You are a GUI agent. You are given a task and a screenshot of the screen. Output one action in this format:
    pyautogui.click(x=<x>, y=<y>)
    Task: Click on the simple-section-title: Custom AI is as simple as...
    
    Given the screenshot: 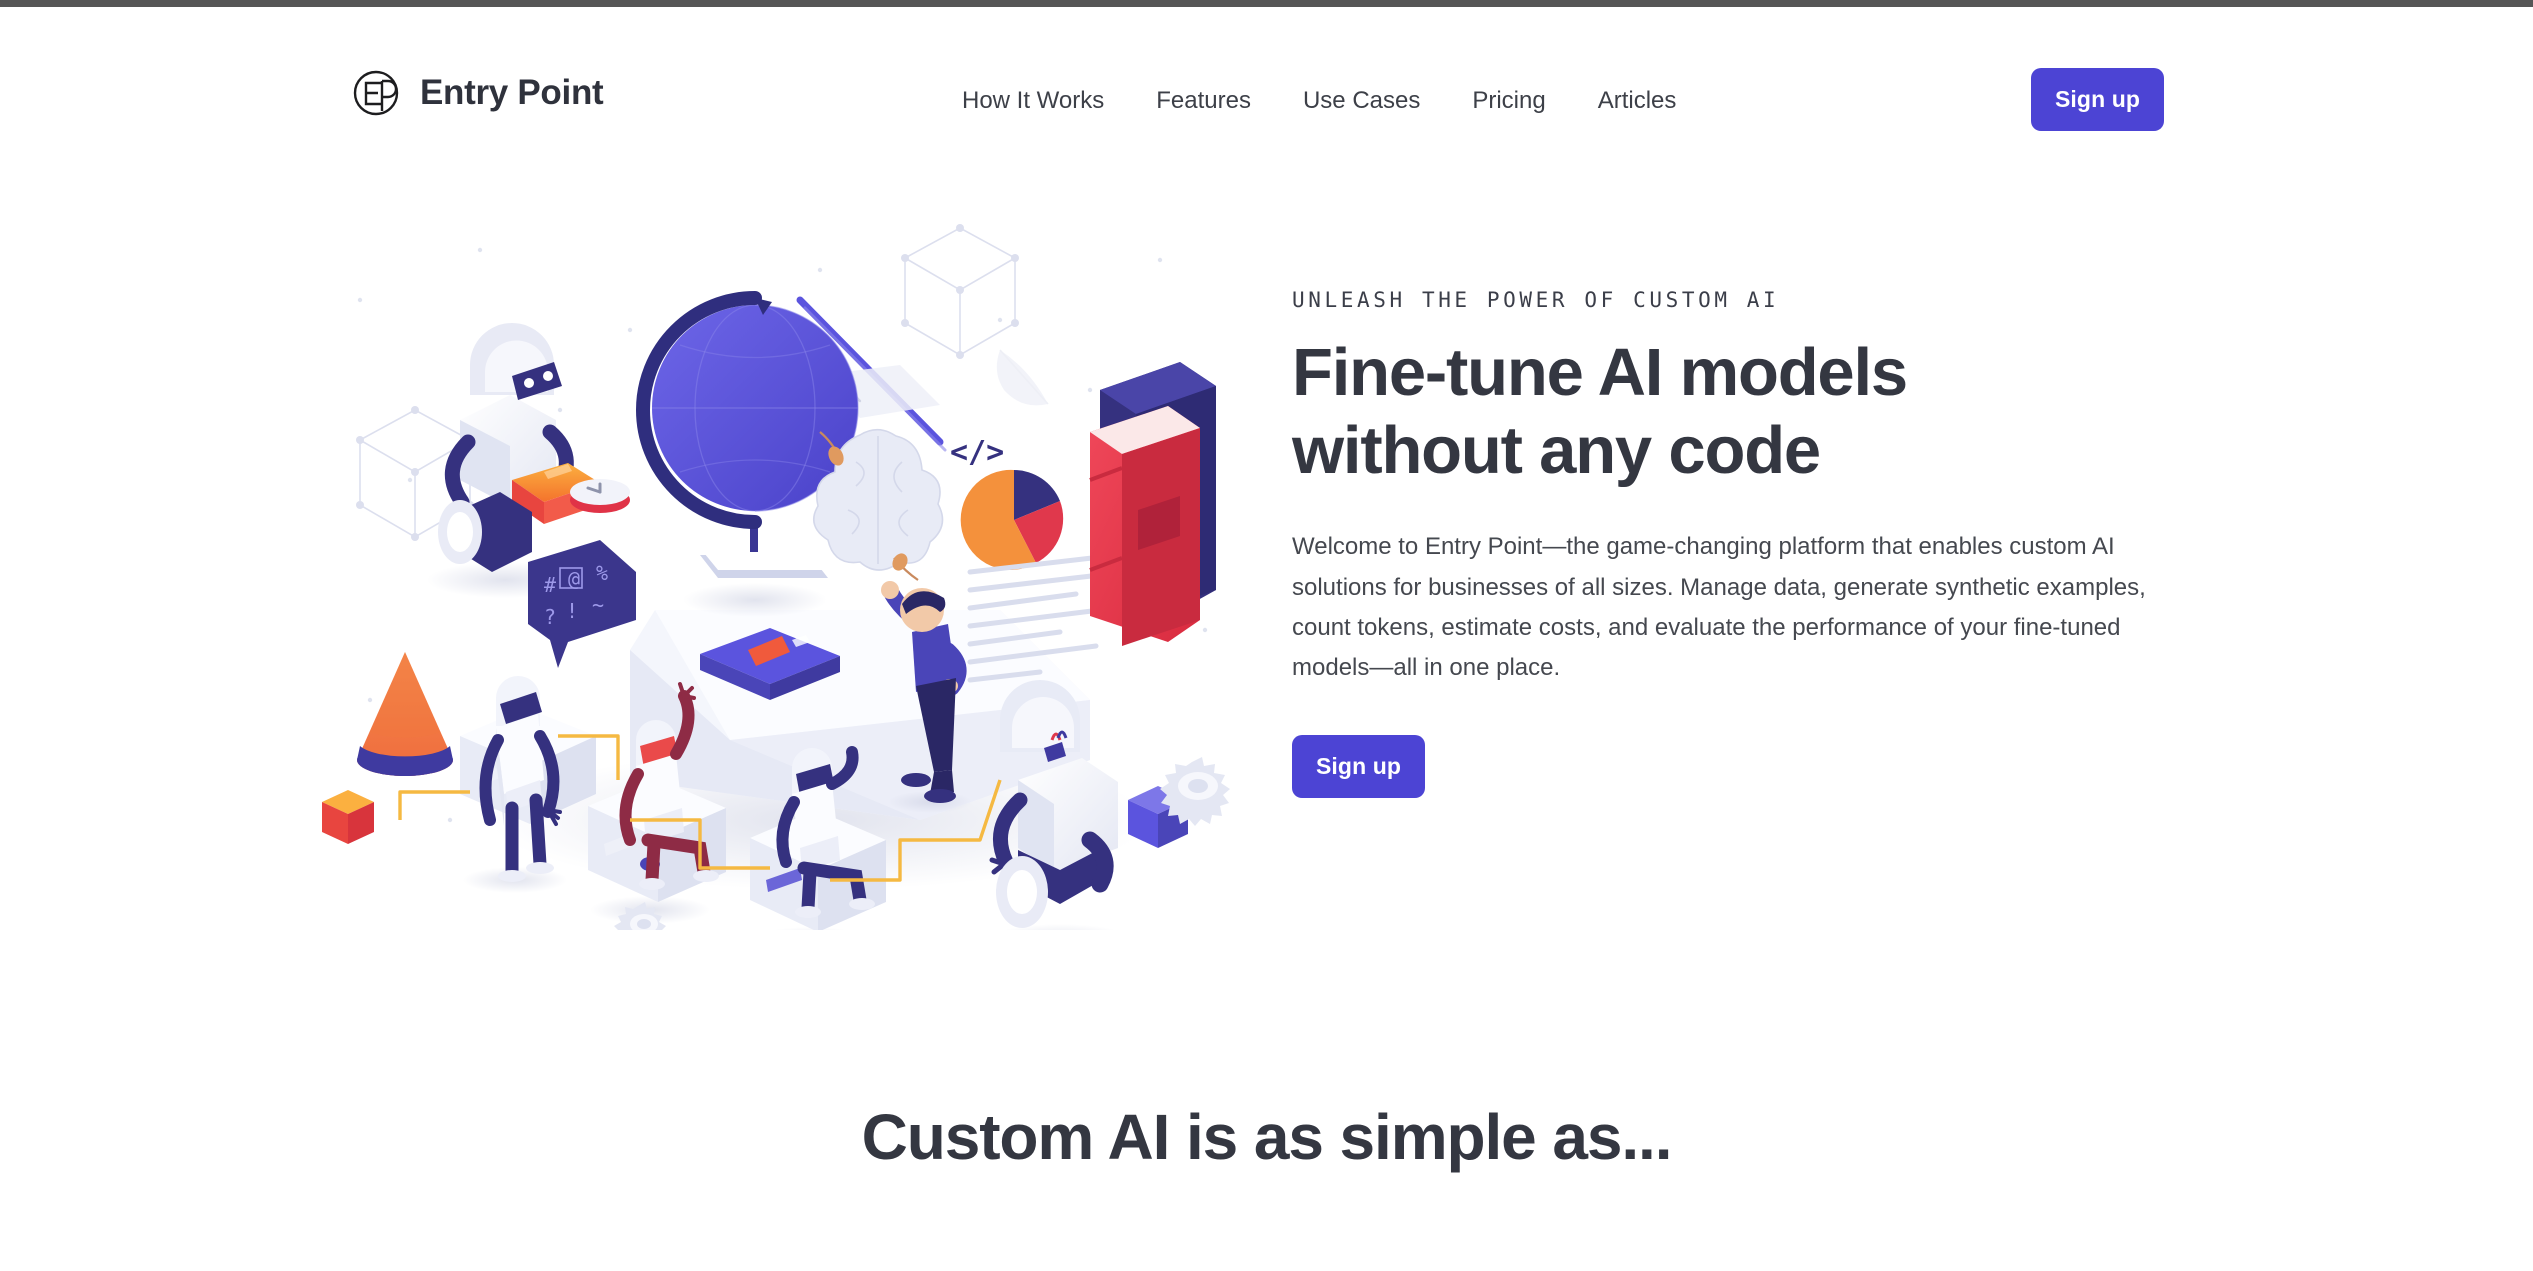 What is the action you would take?
    pyautogui.click(x=1267, y=1137)
    